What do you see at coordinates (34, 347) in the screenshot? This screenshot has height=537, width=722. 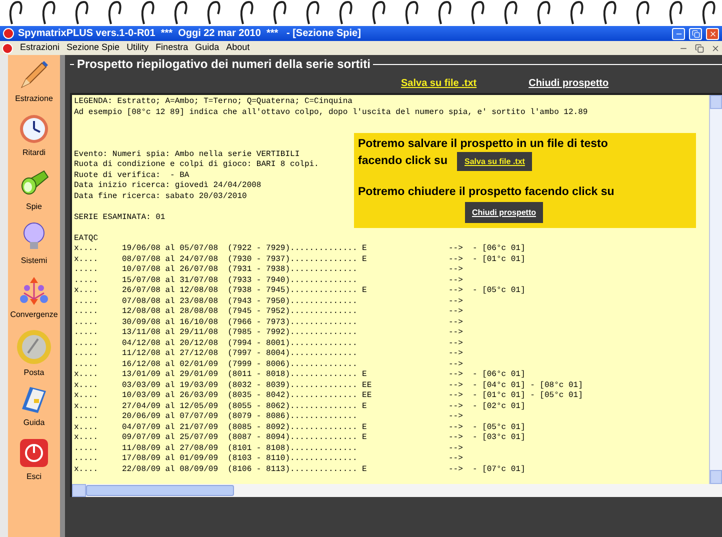 I see `coin-icon` at bounding box center [34, 347].